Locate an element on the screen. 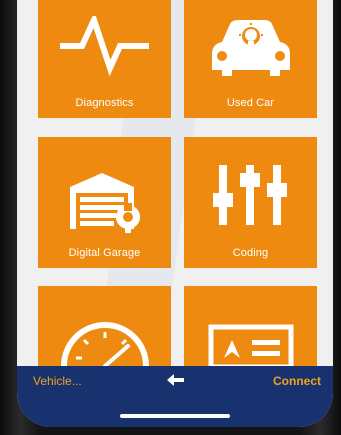 The width and height of the screenshot is (341, 435). speedometer-icon is located at coordinates (105, 344).